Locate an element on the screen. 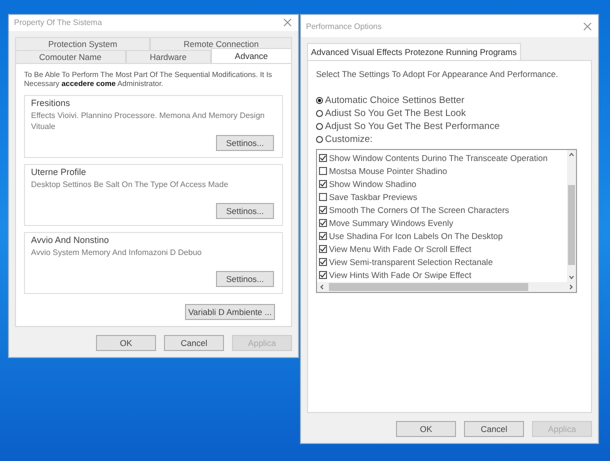 This screenshot has width=610, height=461. checkbox-label: Use Shadina For Icon Labels On The Desktop is located at coordinates (416, 235).